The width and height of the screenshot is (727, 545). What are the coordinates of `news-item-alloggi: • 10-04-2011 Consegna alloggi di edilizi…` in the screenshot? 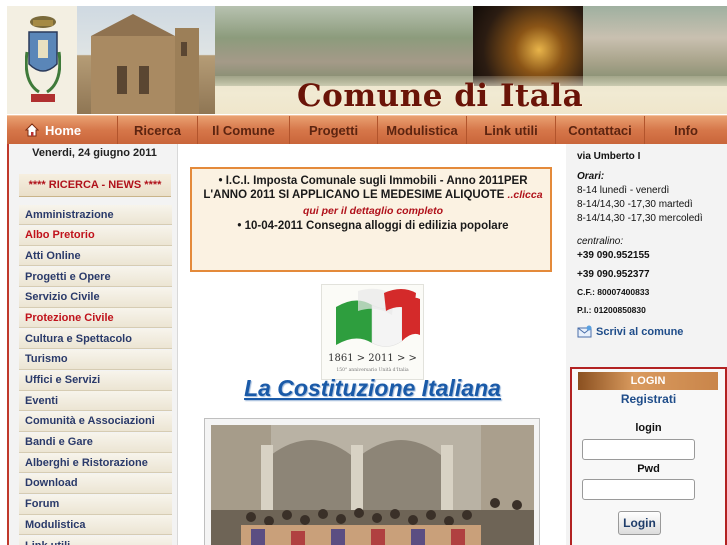 It's located at (373, 226).